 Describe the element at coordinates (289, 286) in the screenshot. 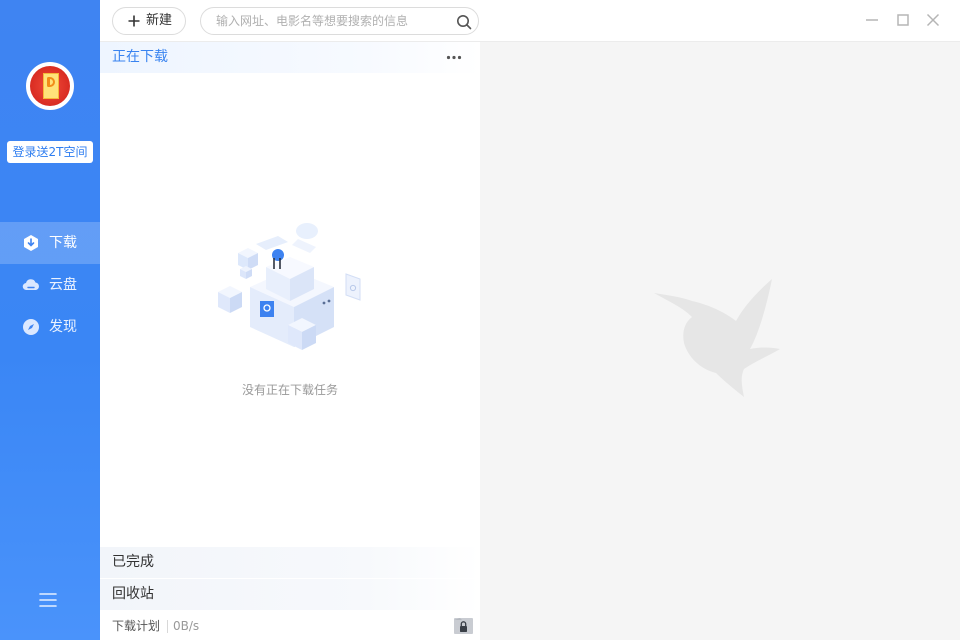

I see `empty-downloads-illustration` at that location.